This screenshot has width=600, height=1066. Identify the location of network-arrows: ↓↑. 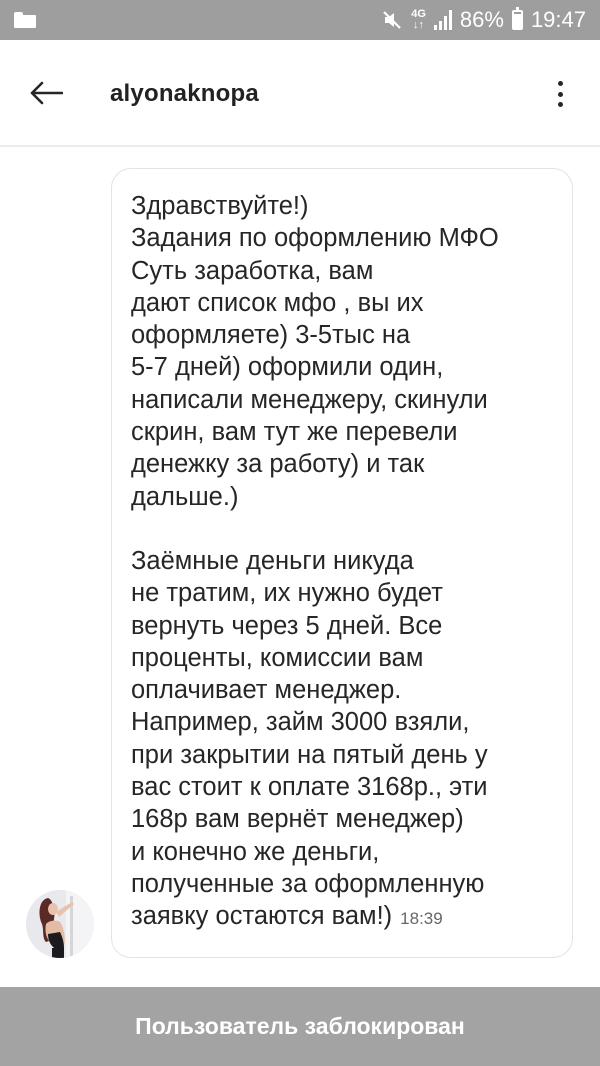
(419, 25).